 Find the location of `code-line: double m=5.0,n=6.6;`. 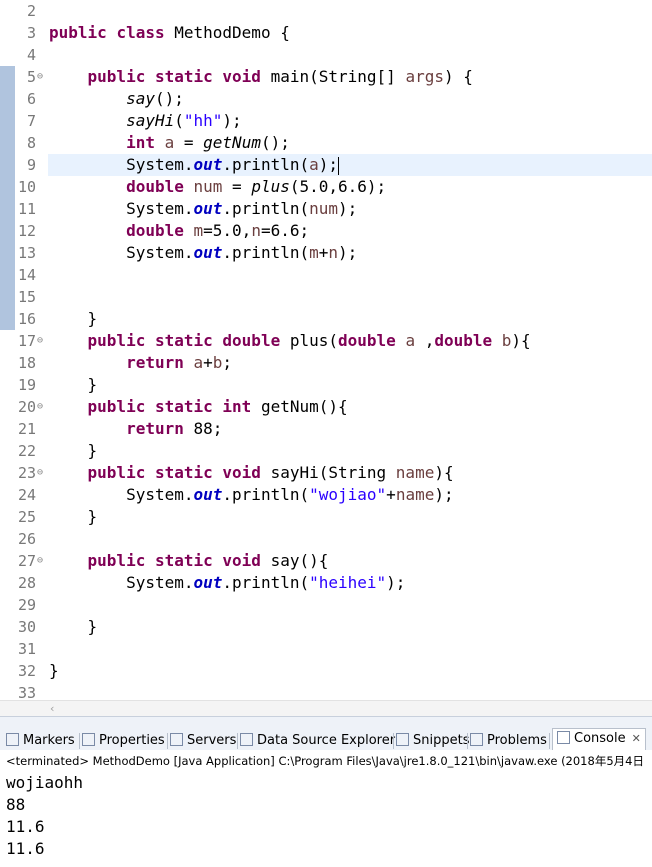

code-line: double m=5.0,n=6.6; is located at coordinates (179, 231).